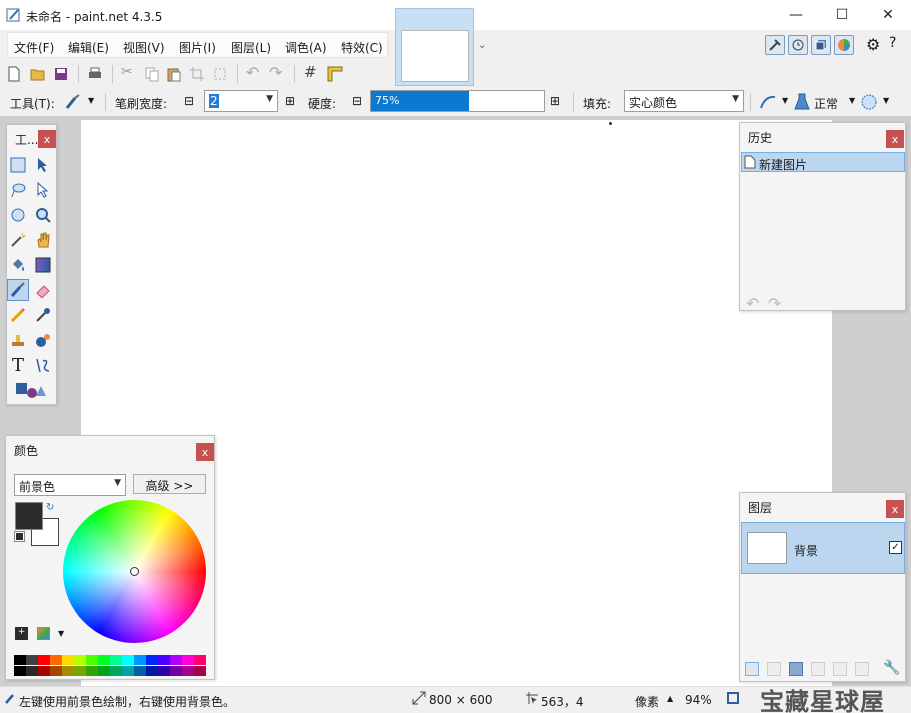 The width and height of the screenshot is (911, 713). Describe the element at coordinates (43, 315) in the screenshot. I see `color-picker-icon` at that location.